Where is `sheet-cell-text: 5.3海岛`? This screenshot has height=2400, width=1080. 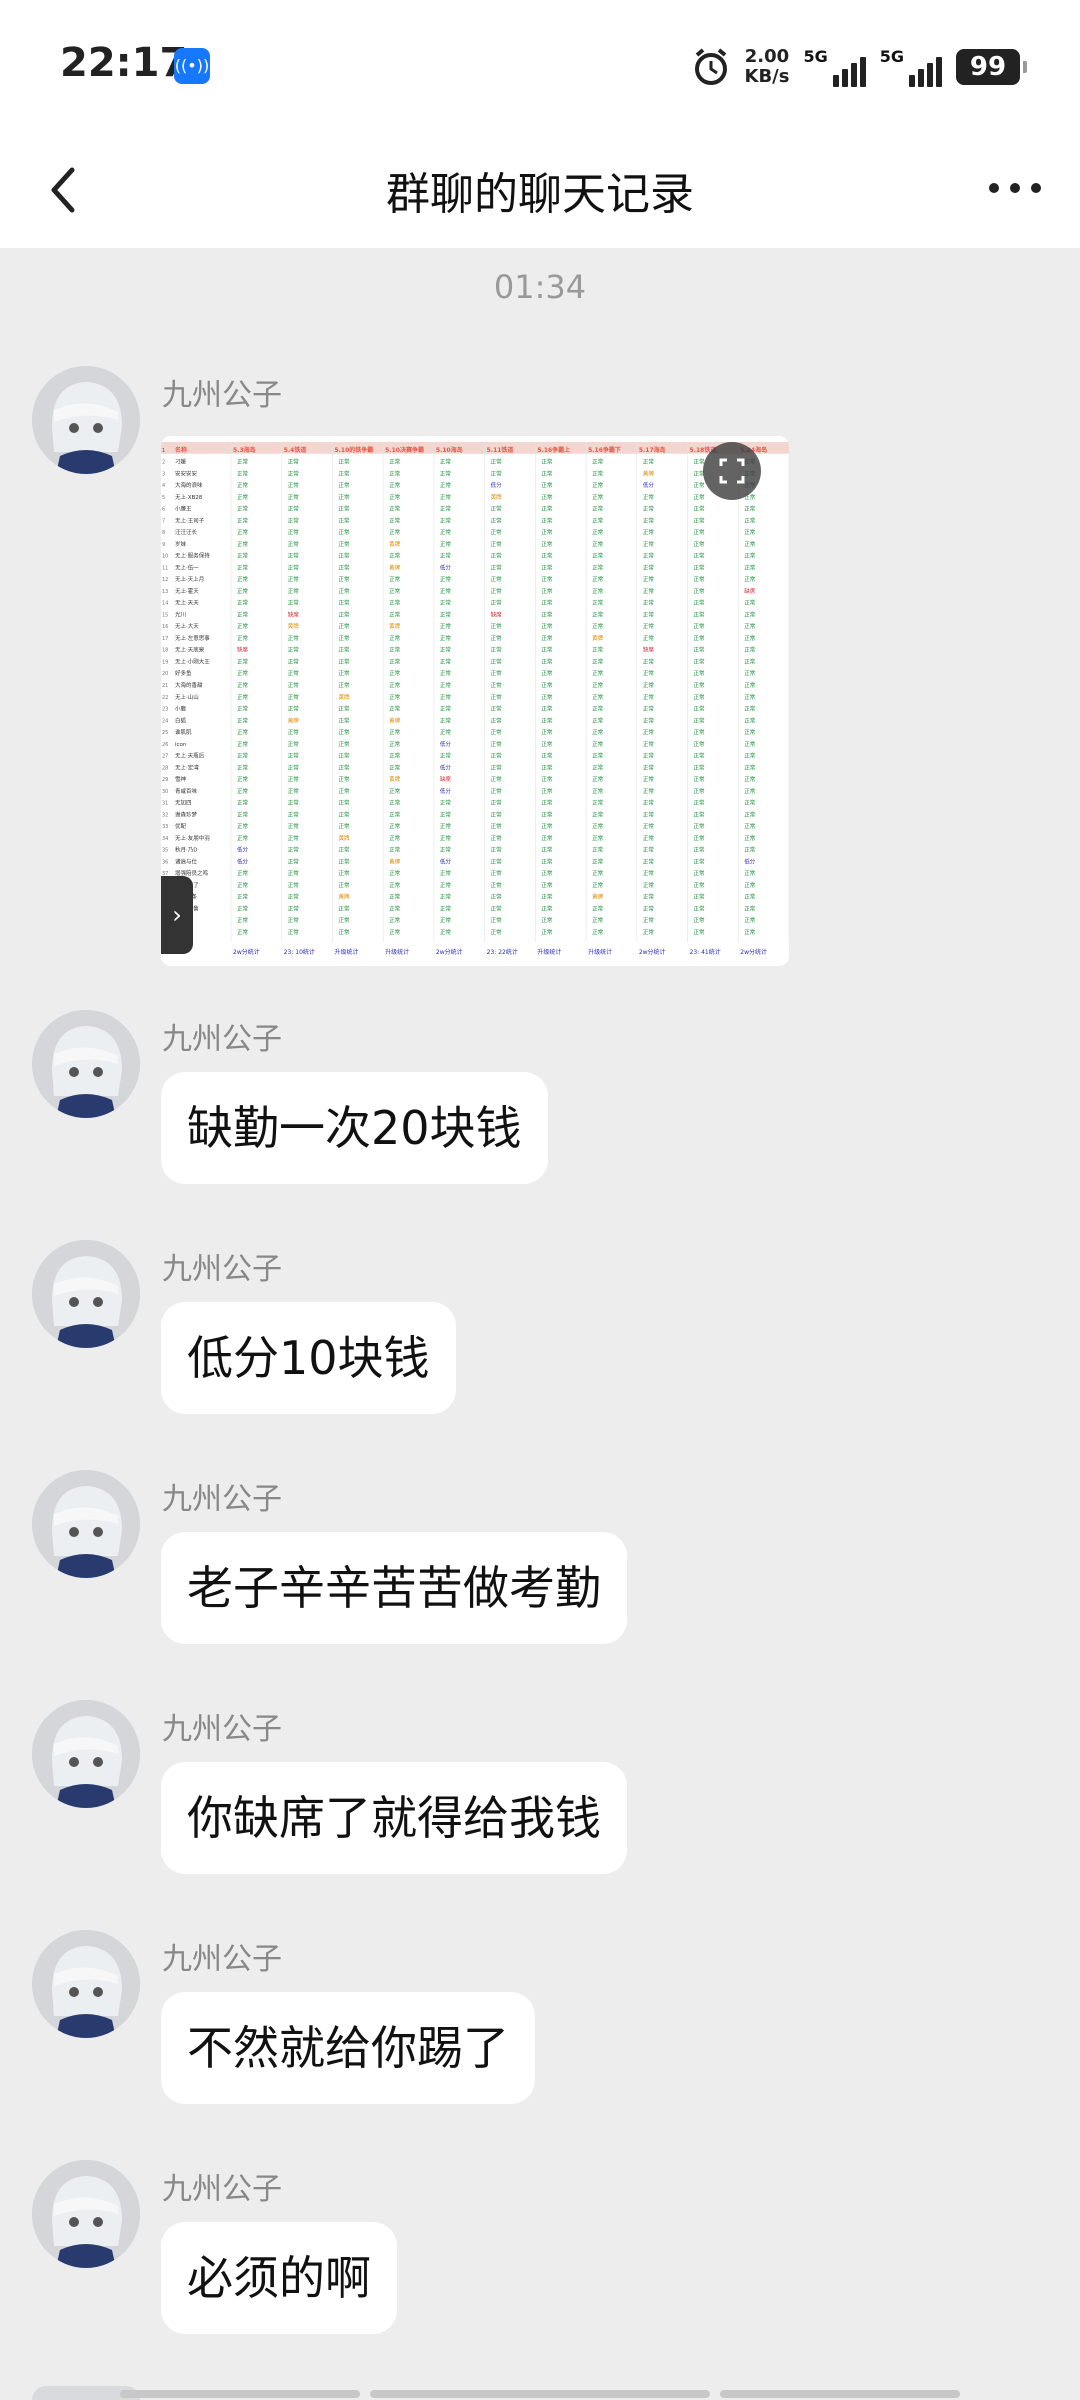
sheet-cell-text: 5.3海岛 is located at coordinates (244, 450).